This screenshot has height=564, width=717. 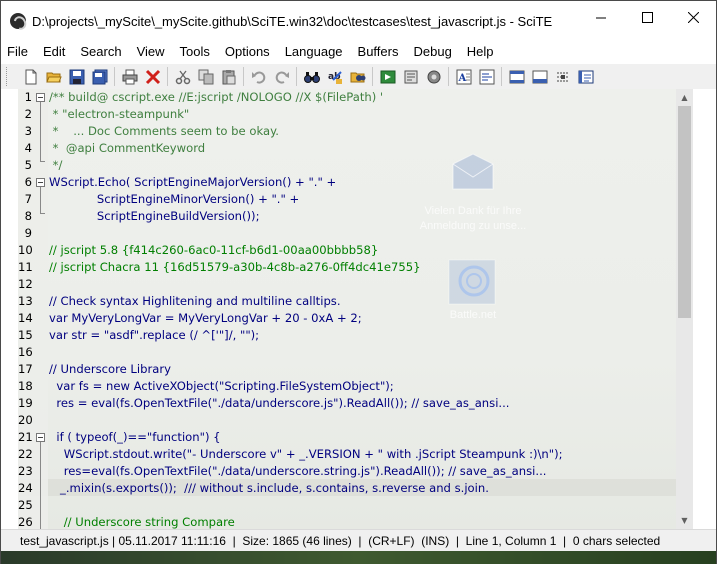 I want to click on tools-icon, so click(x=486, y=76).